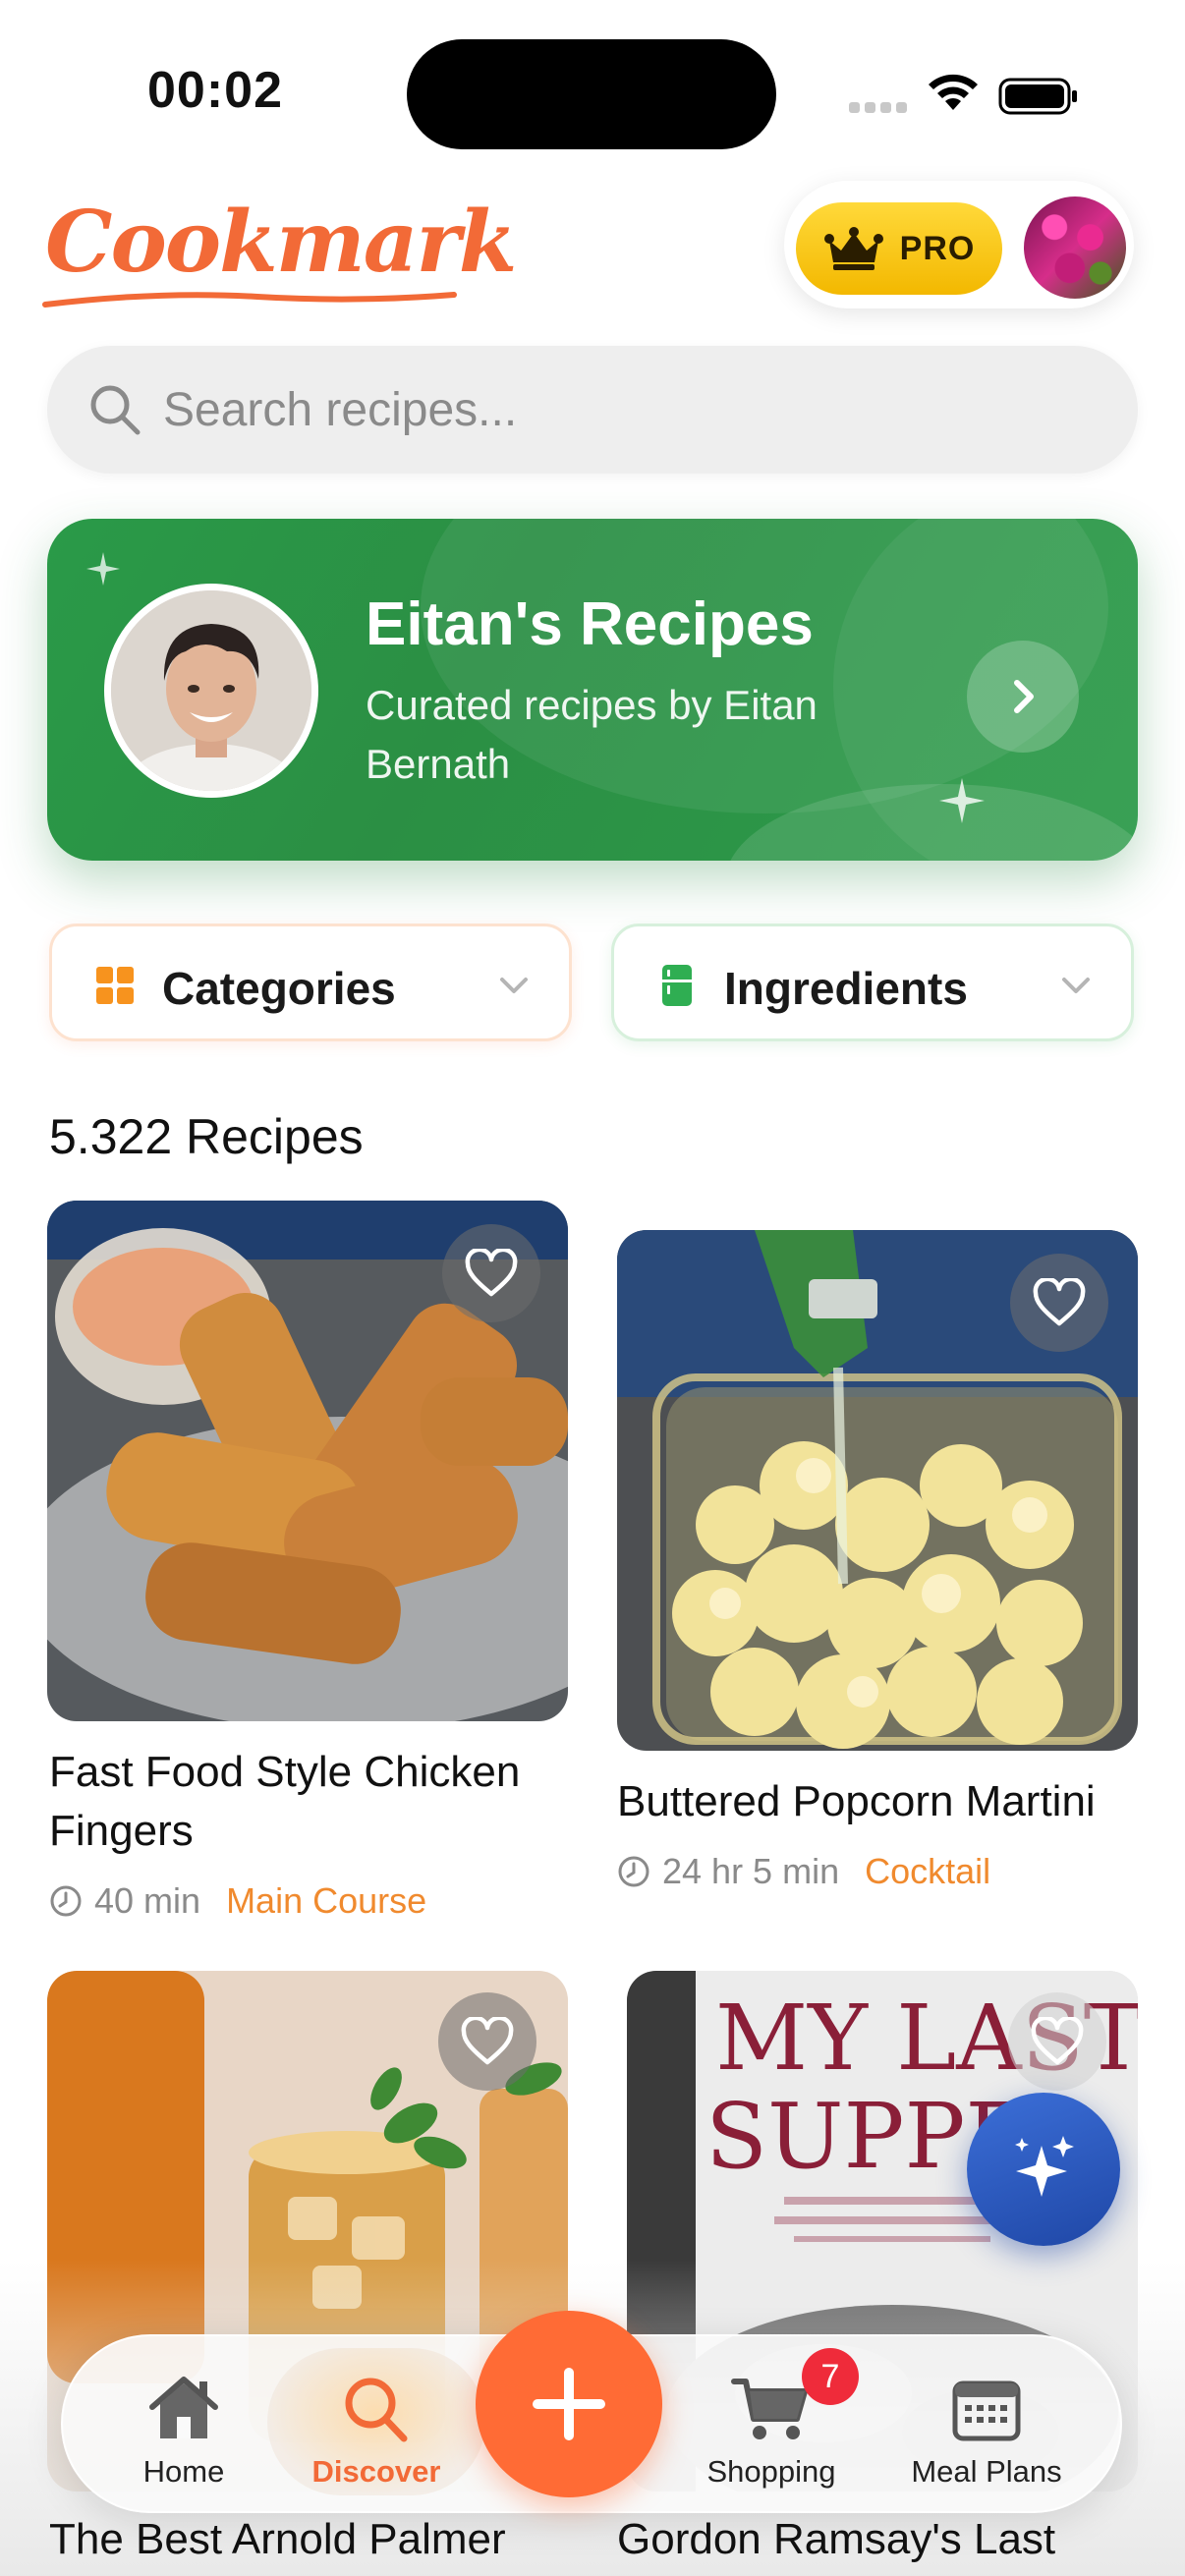 The width and height of the screenshot is (1185, 2576). What do you see at coordinates (1045, 2166) in the screenshot?
I see `sparkles-icon` at bounding box center [1045, 2166].